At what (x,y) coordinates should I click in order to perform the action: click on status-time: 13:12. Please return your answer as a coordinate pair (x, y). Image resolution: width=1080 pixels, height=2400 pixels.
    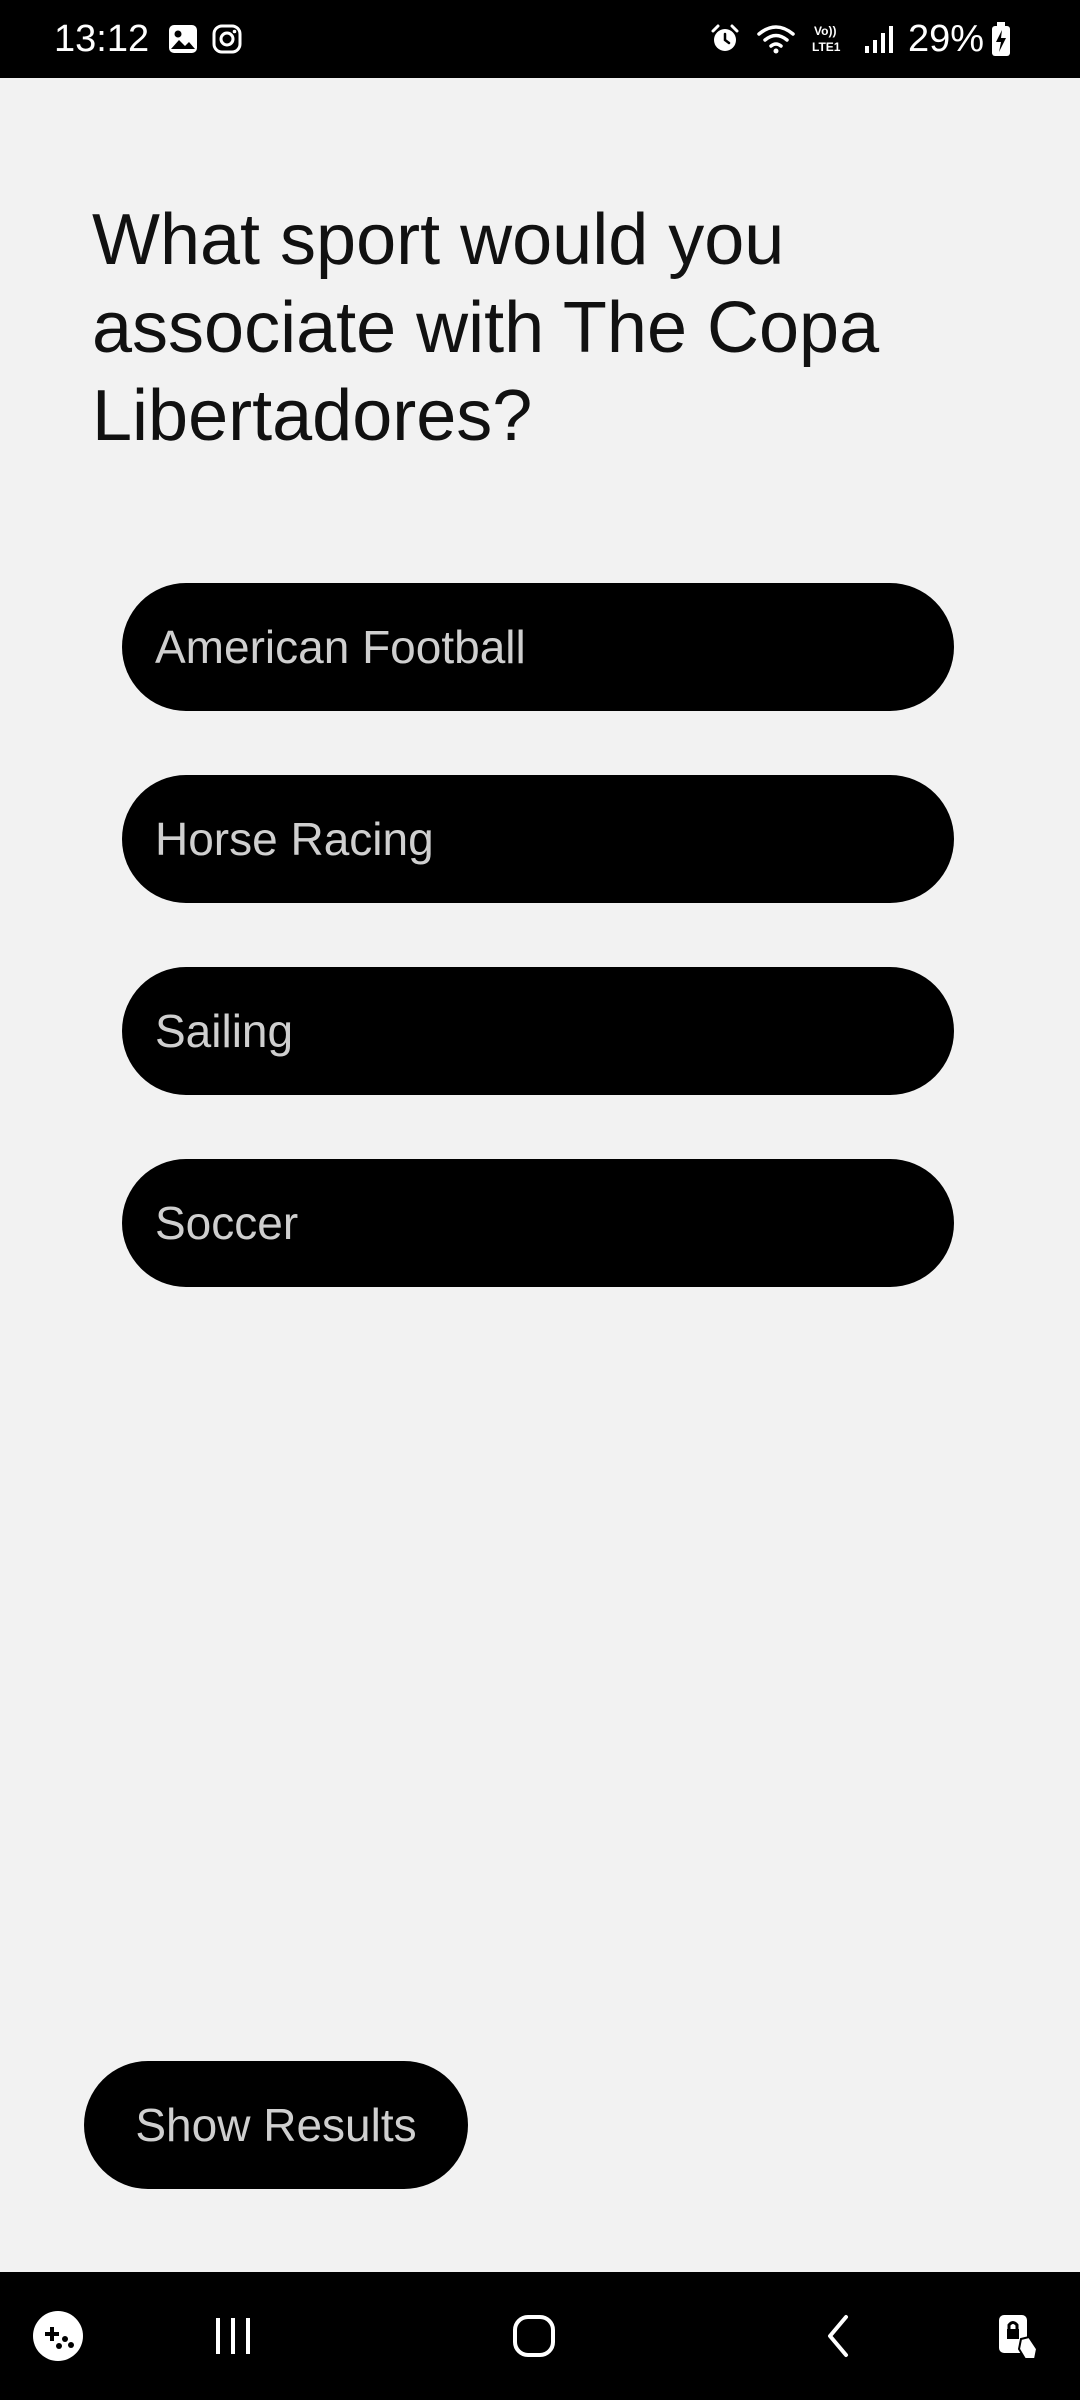
    Looking at the image, I should click on (102, 38).